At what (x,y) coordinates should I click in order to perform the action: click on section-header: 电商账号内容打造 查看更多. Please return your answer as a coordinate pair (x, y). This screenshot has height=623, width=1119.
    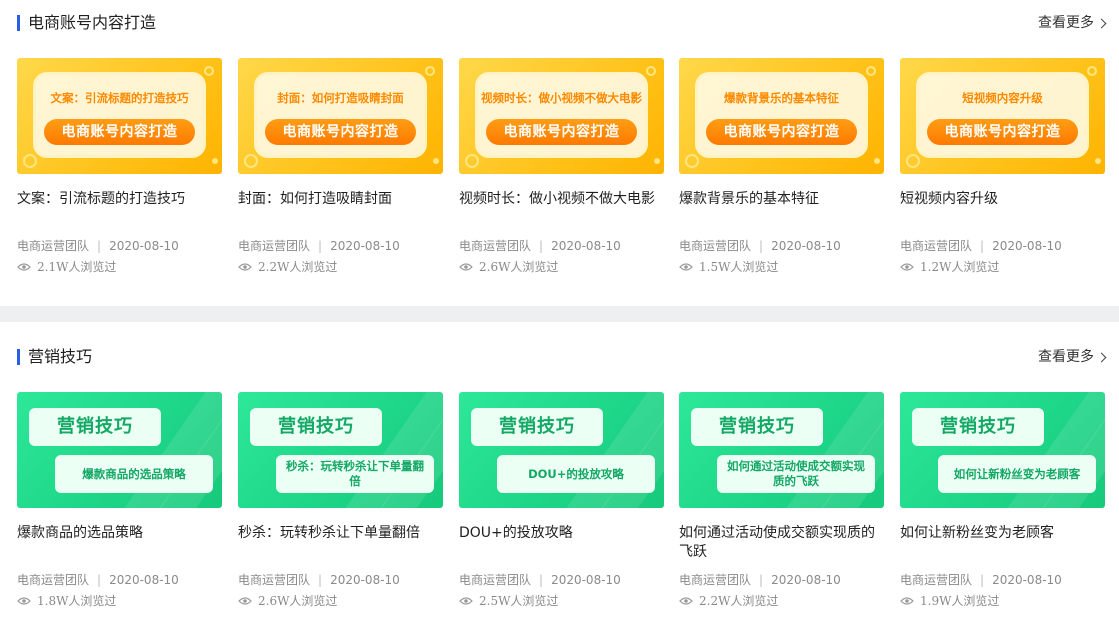
    Looking at the image, I should click on (562, 23).